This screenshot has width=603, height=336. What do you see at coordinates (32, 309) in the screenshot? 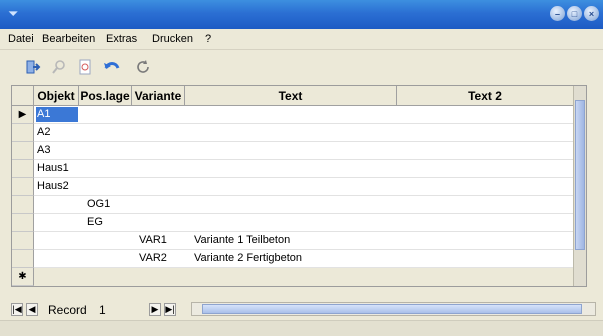
I see `previous-record-button: ◀` at bounding box center [32, 309].